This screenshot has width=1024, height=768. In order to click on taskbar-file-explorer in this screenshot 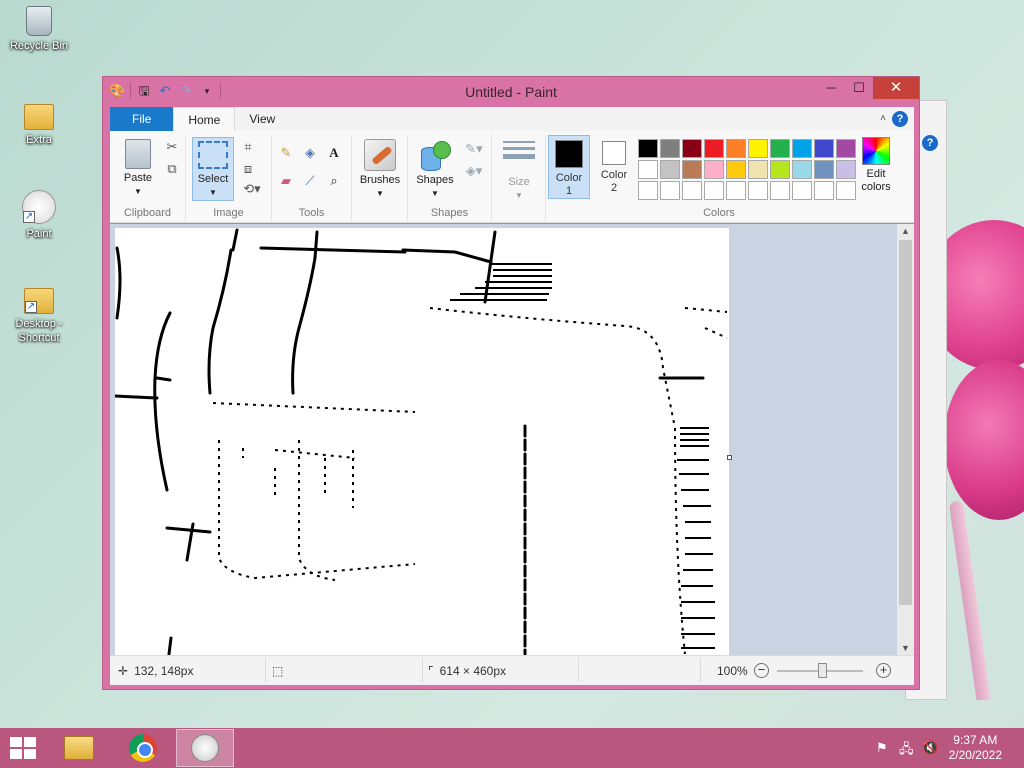, I will do `click(79, 748)`.